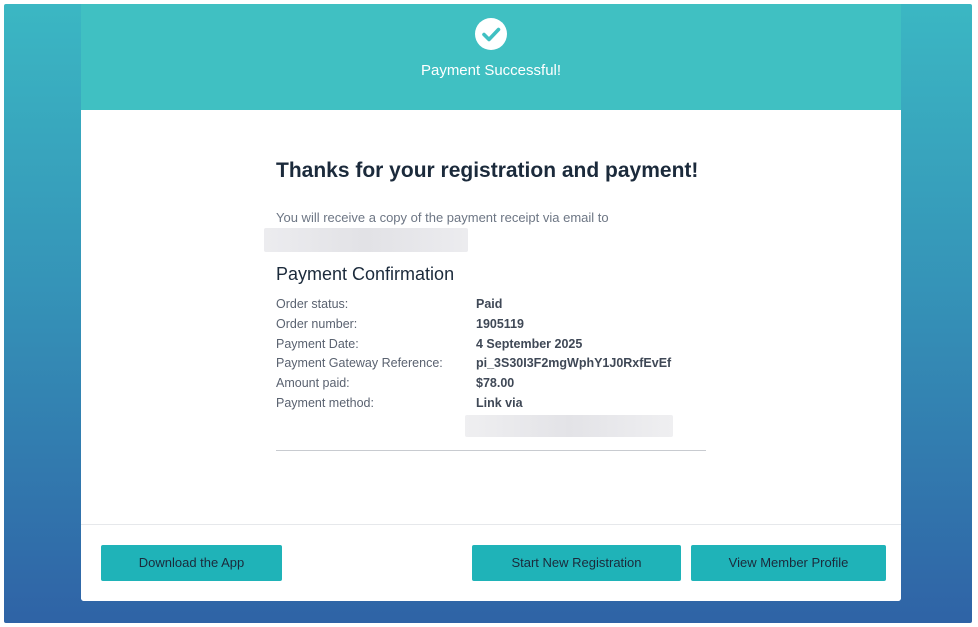 This screenshot has height=627, width=978. I want to click on start-new-registration-button: Start New Registration, so click(576, 563).